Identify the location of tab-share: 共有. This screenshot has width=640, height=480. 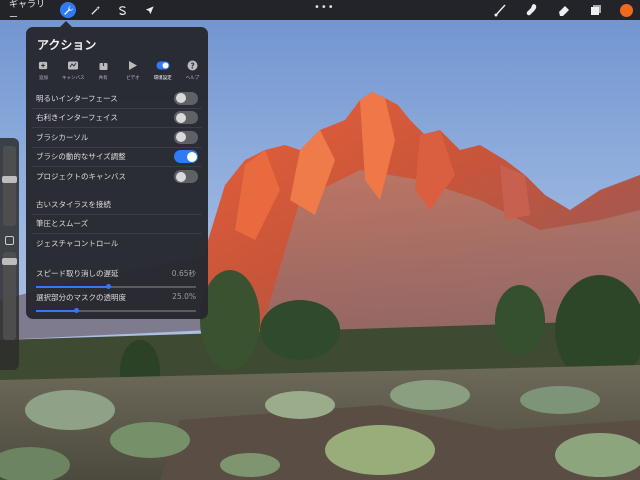
(103, 69).